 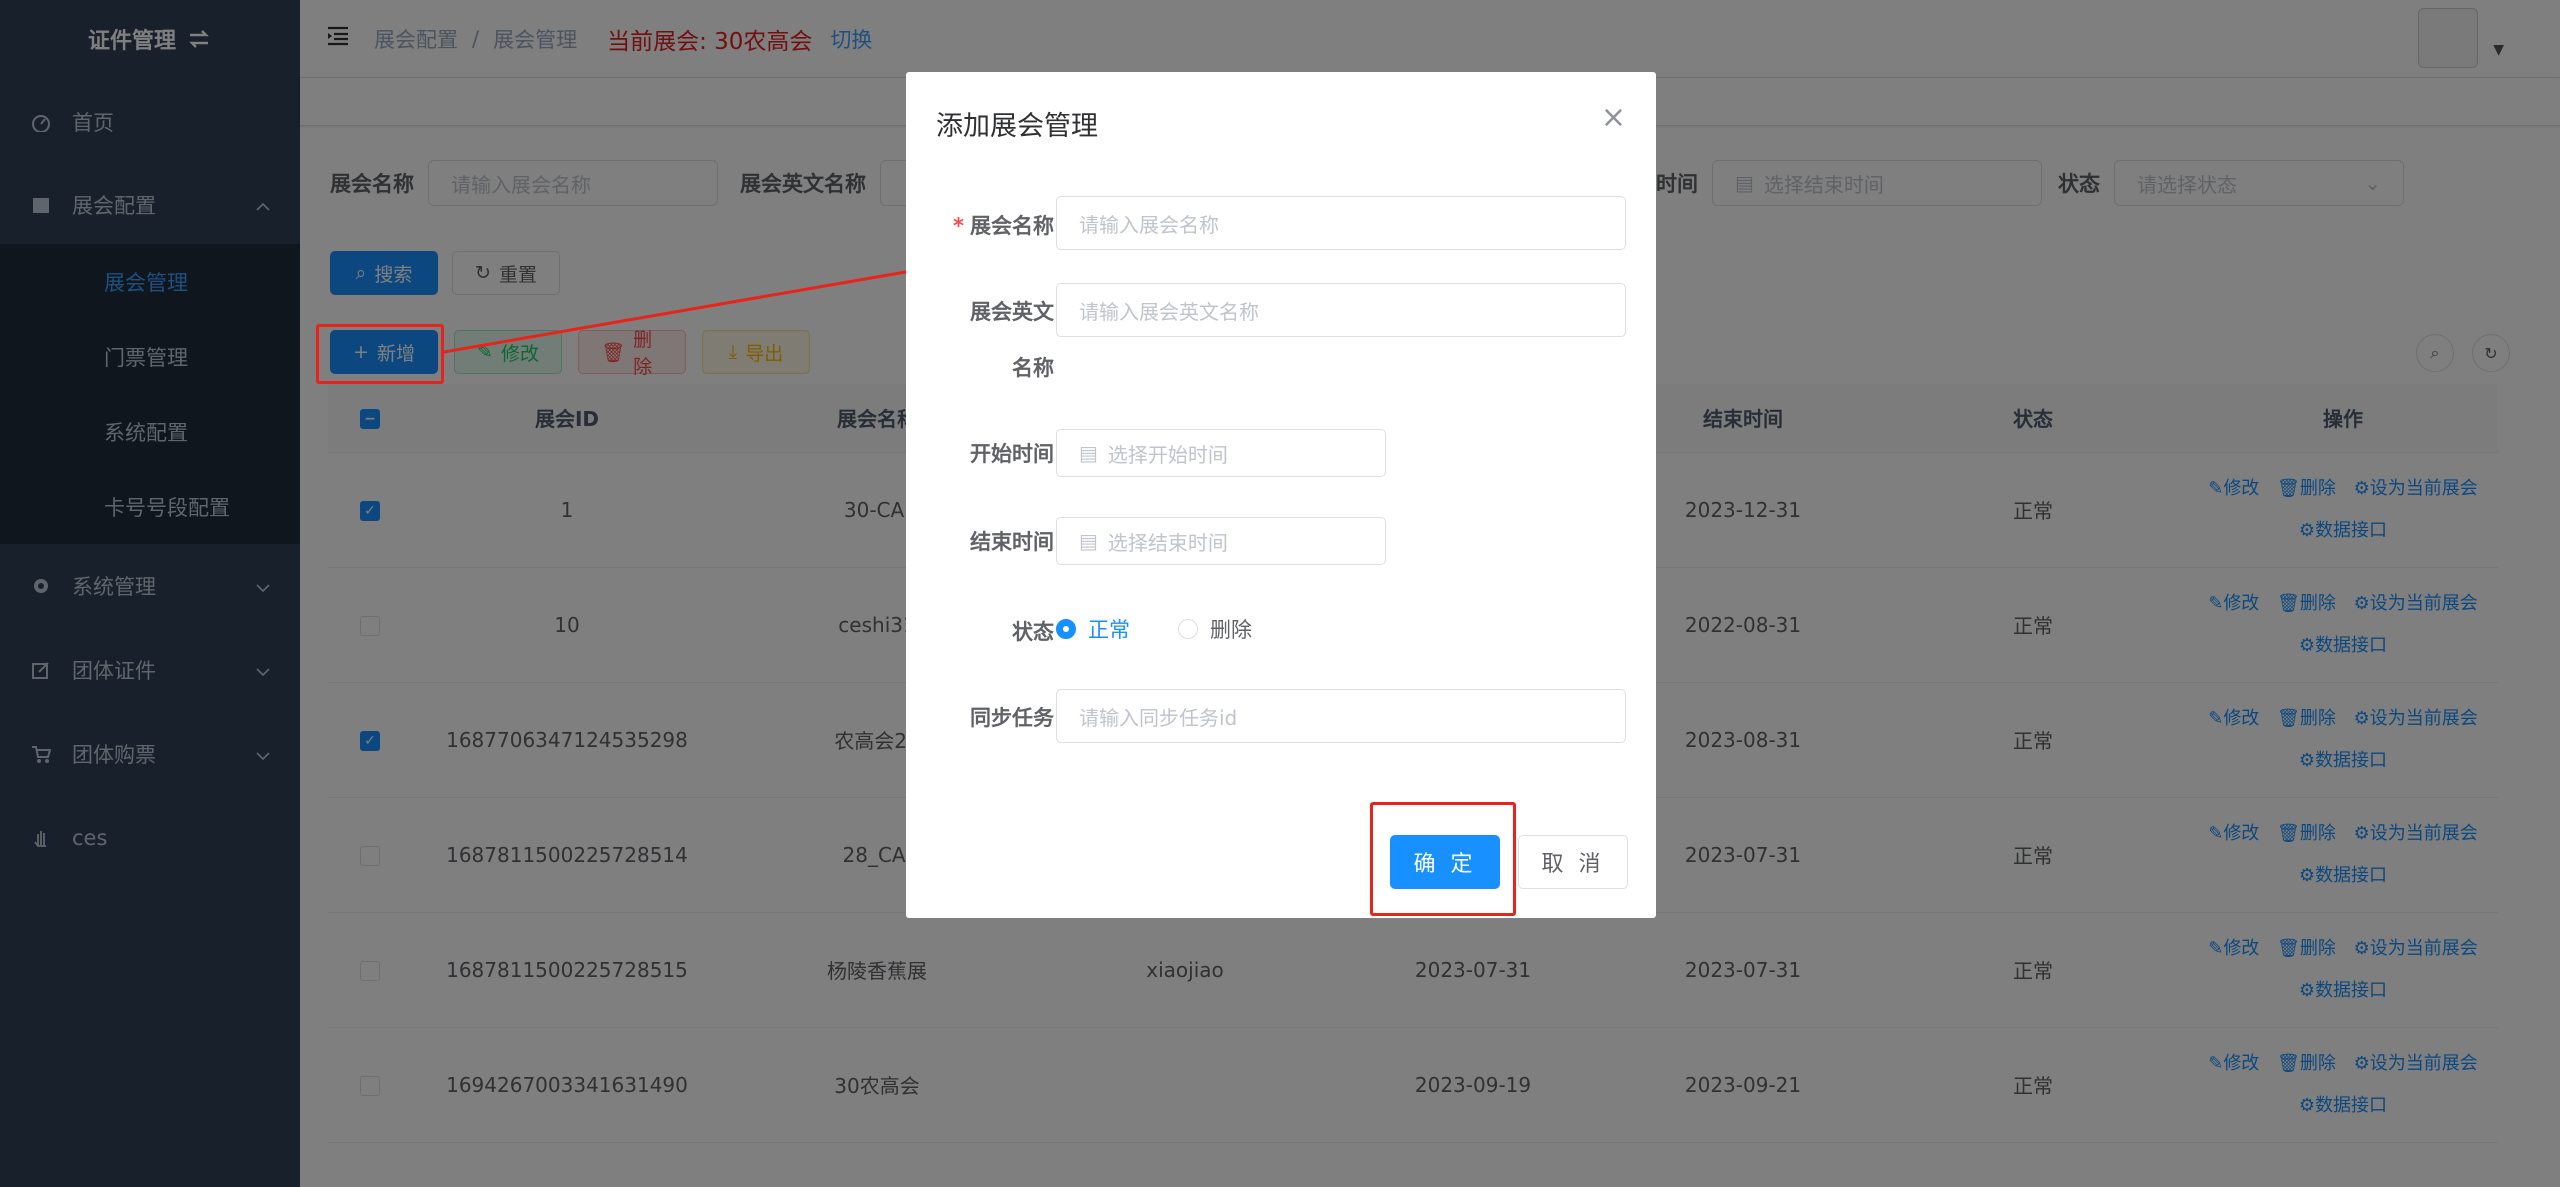 I want to click on sync-task-input: 请输入同步任务id, so click(x=1341, y=716).